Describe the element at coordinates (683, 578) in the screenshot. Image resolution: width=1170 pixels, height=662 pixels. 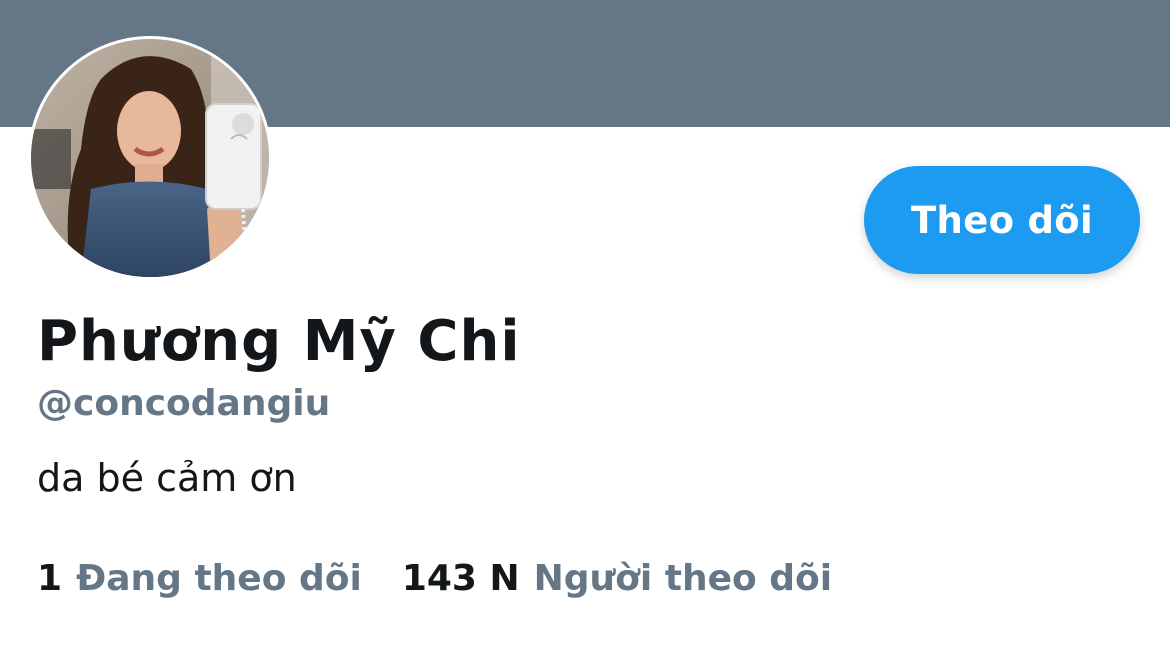
I see `followers-label: Người theo dõi` at that location.